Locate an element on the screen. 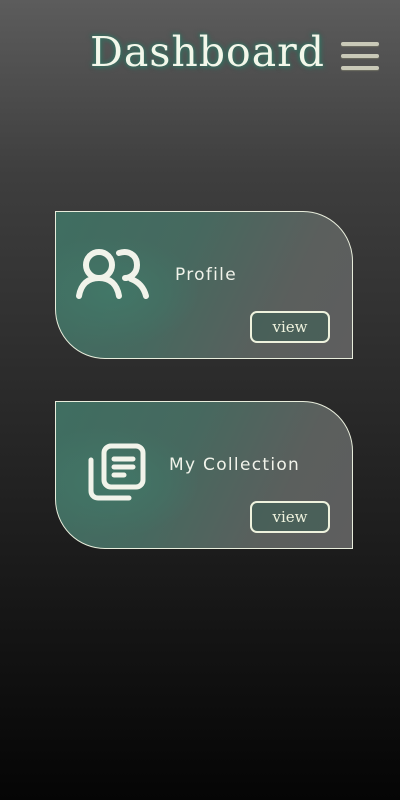 This screenshot has height=800, width=400. view-collection-button: view is located at coordinates (290, 517).